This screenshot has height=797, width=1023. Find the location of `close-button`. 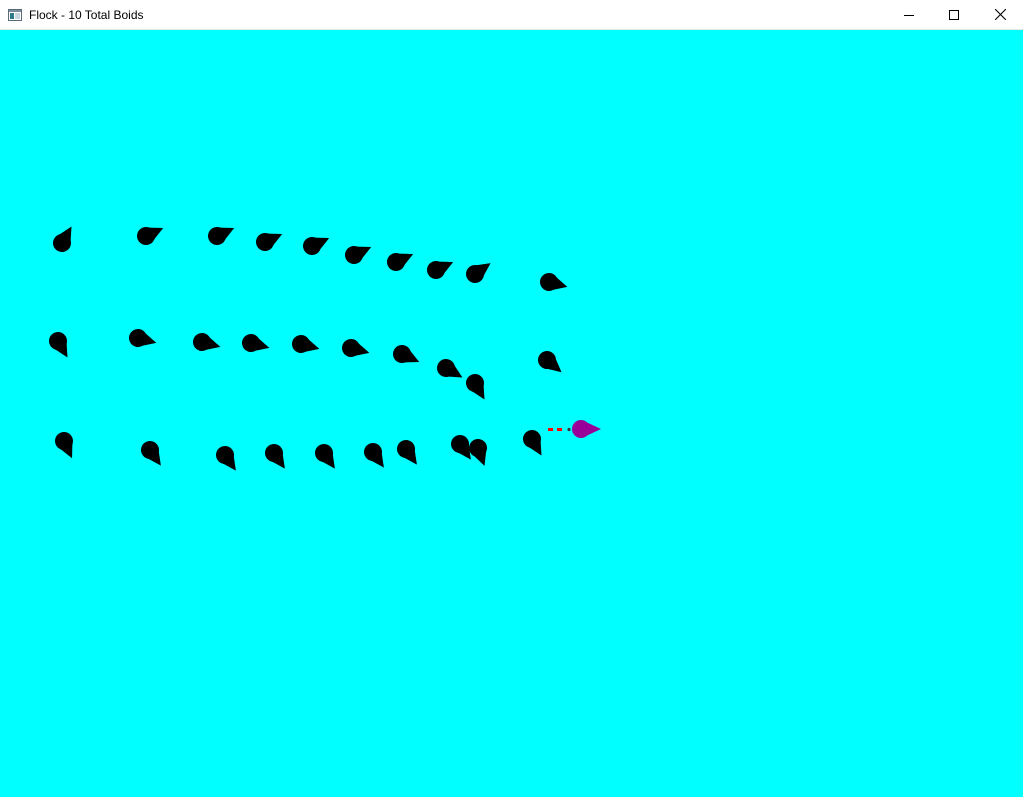

close-button is located at coordinates (1000, 14).